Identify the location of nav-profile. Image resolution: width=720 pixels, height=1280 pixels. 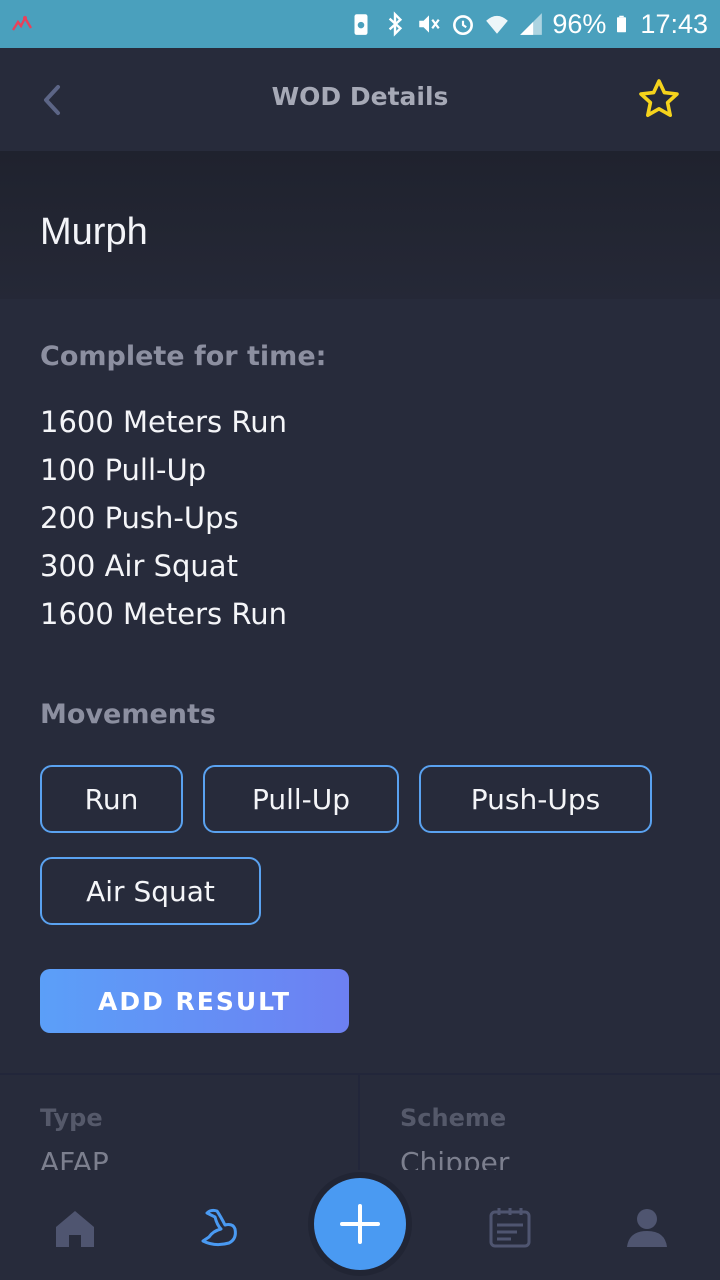
(647, 1228).